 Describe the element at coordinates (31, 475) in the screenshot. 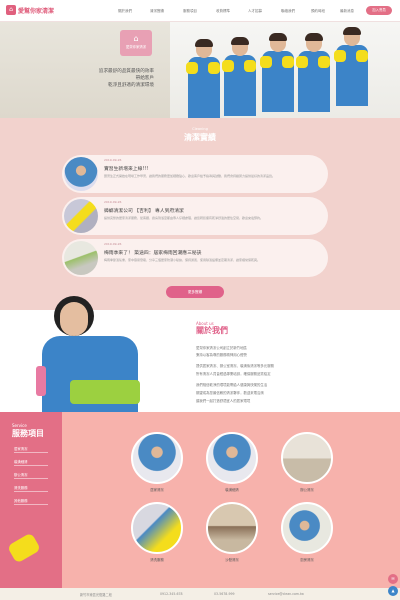

I see `service-menu-item: 辦公清潔` at that location.